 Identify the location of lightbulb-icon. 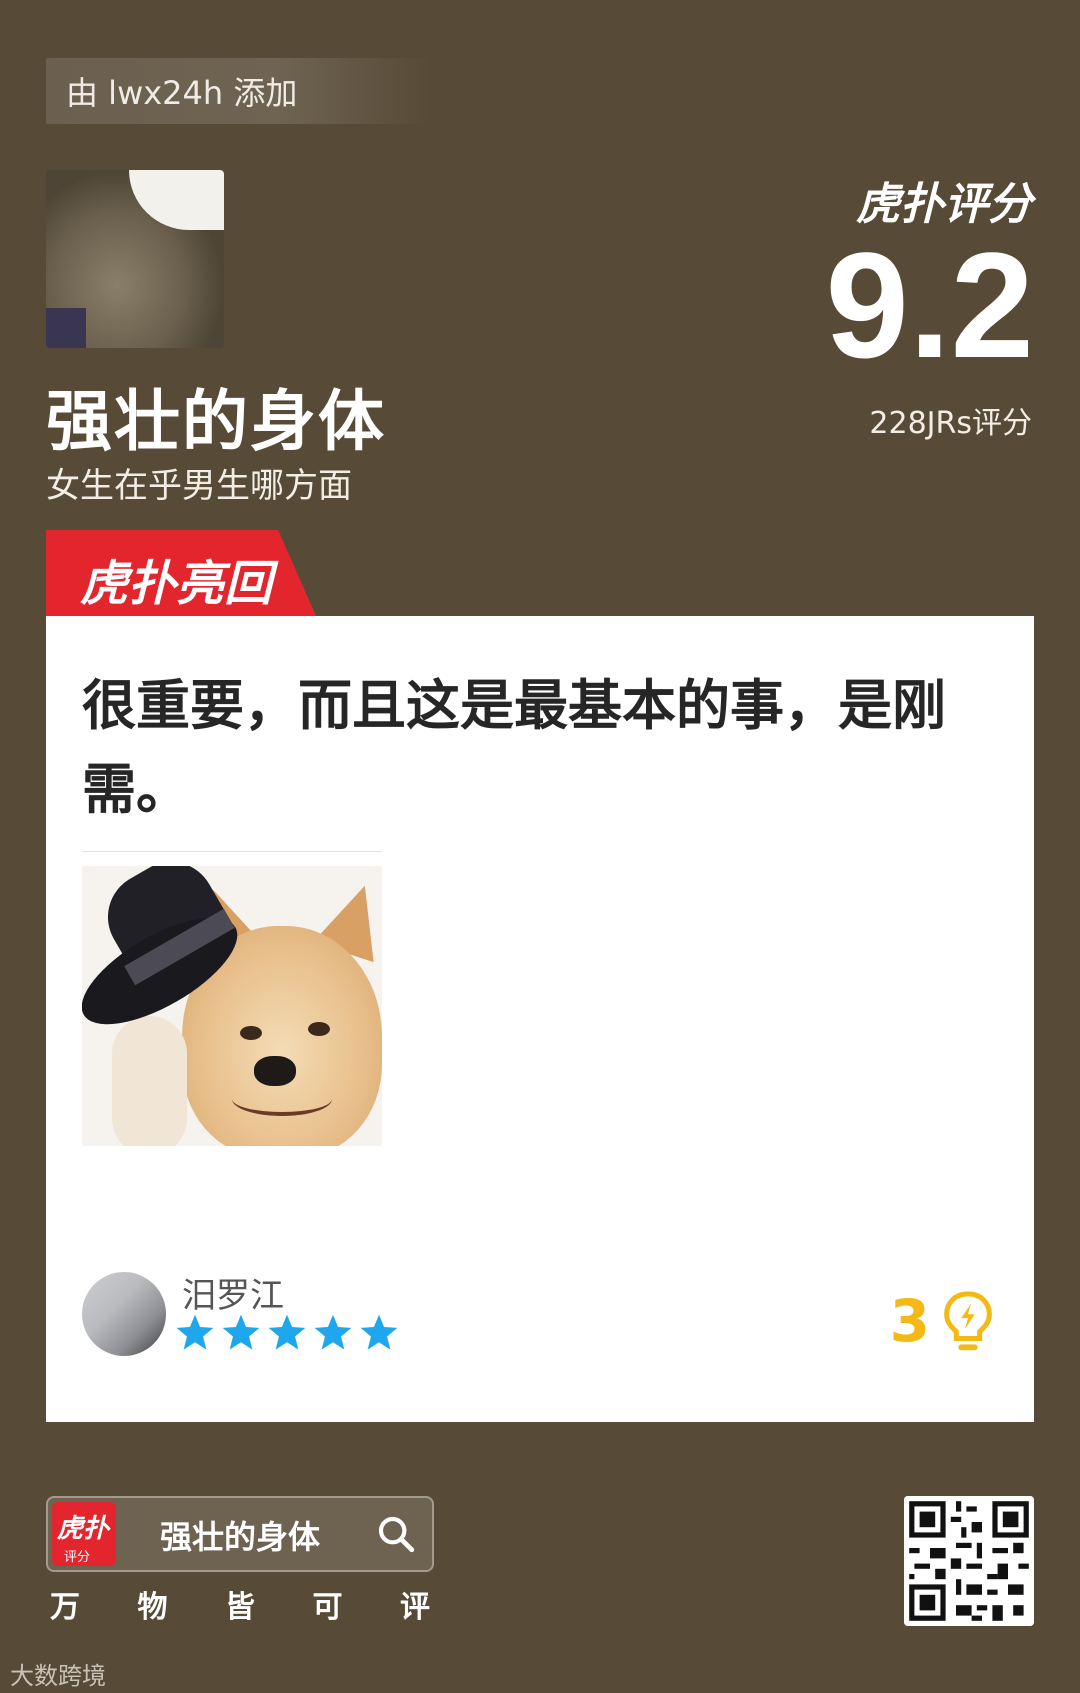
(968, 1323).